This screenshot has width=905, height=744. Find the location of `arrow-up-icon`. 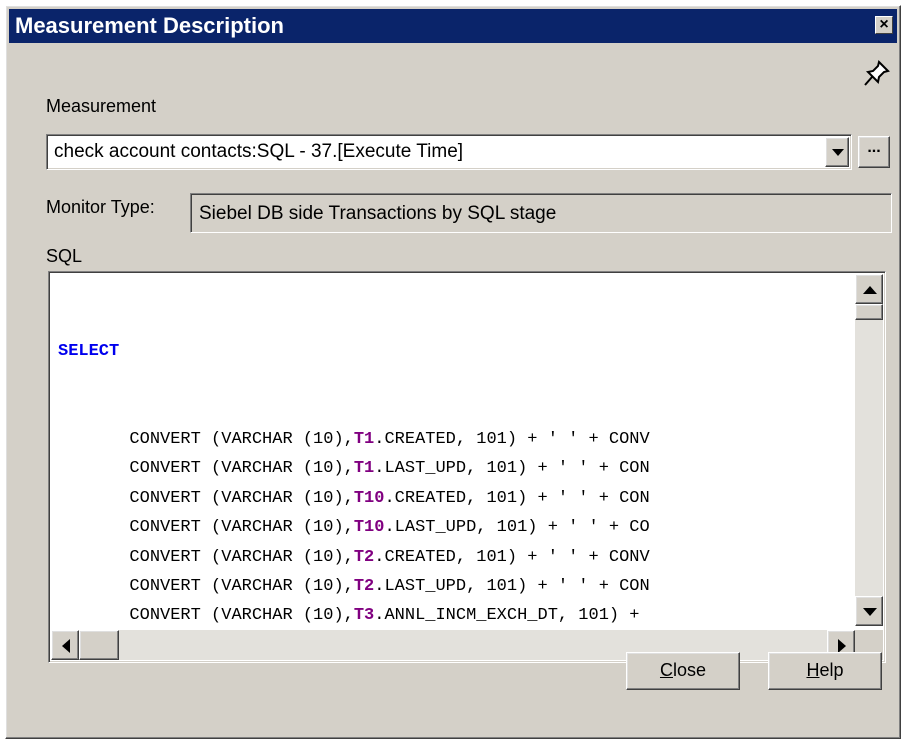

arrow-up-icon is located at coordinates (870, 290).